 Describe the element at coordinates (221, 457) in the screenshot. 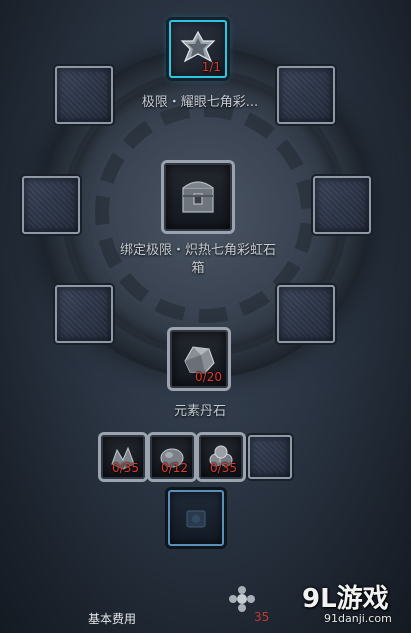

I see `sub-material-slot-3: 0/35` at that location.